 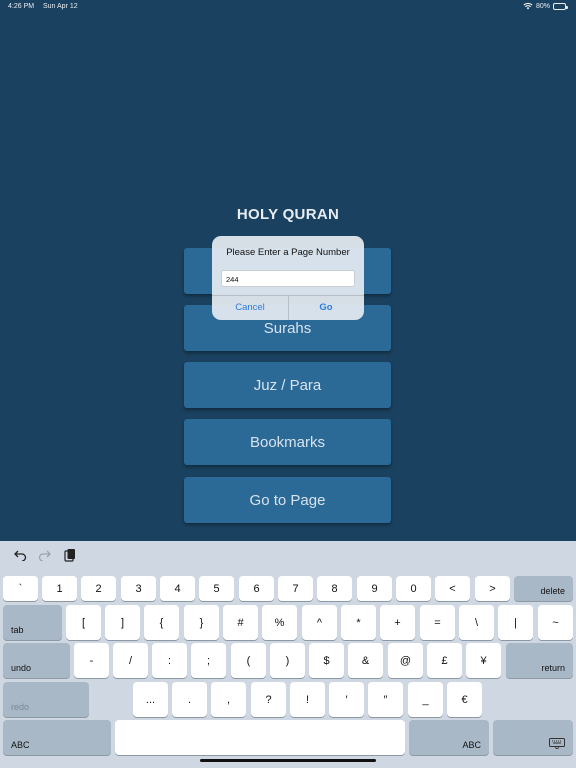 I want to click on key-left-bracket: [, so click(x=83, y=622).